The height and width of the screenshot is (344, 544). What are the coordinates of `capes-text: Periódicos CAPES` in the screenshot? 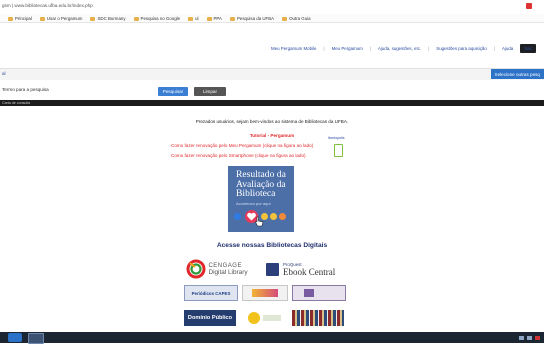 It's located at (211, 293).